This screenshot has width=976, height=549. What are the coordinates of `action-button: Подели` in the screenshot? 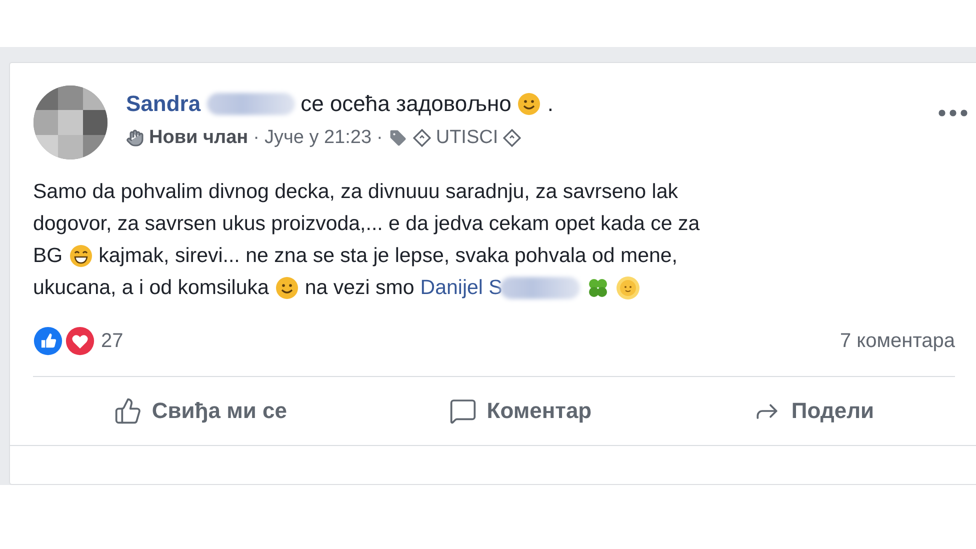 It's located at (813, 411).